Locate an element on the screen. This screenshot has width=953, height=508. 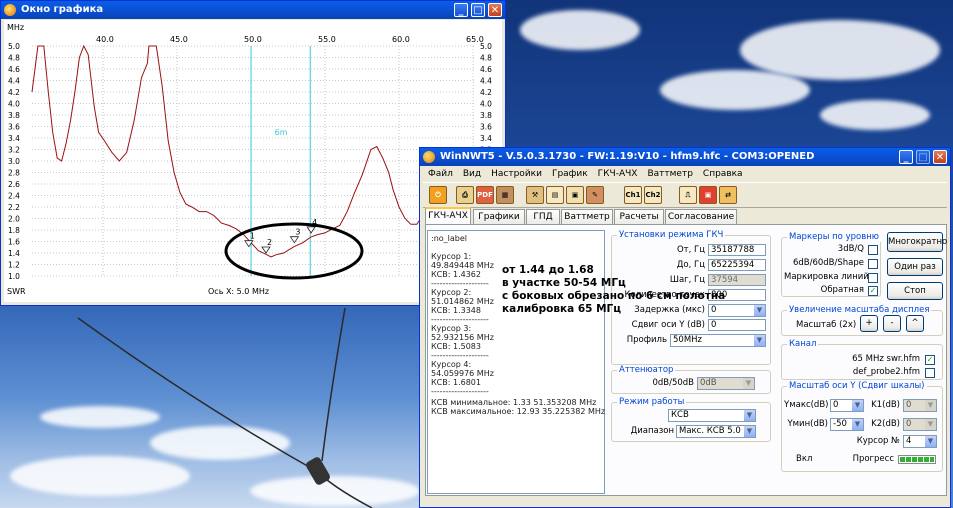
attenuator-group: Аттенюатор 0dB/50dB 0dB ▼ is located at coordinates (691, 379).